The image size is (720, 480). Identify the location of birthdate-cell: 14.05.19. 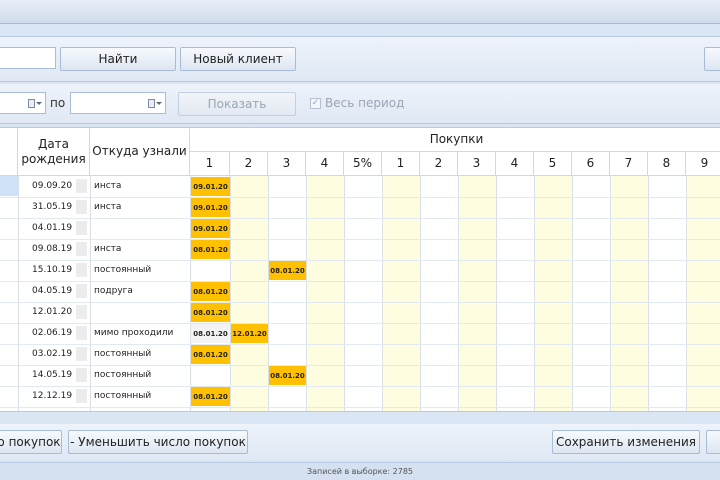
(52, 375).